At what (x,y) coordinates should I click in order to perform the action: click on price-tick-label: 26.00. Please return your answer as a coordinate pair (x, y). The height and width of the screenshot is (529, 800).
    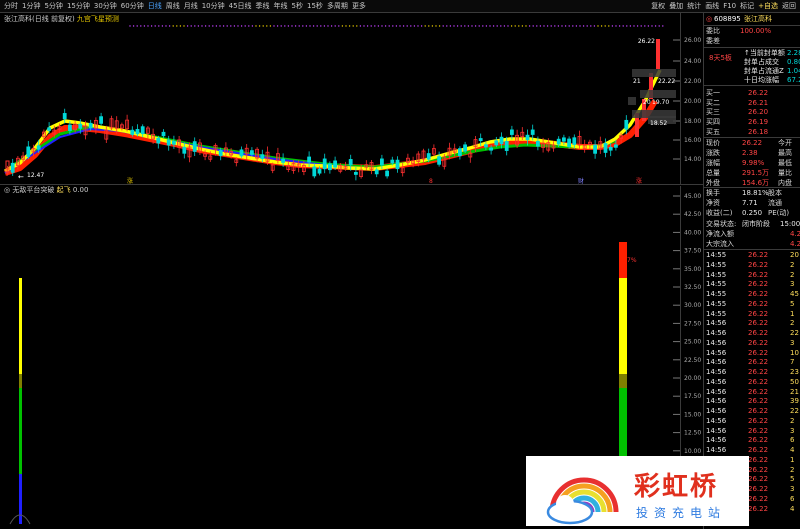
    Looking at the image, I should click on (692, 40).